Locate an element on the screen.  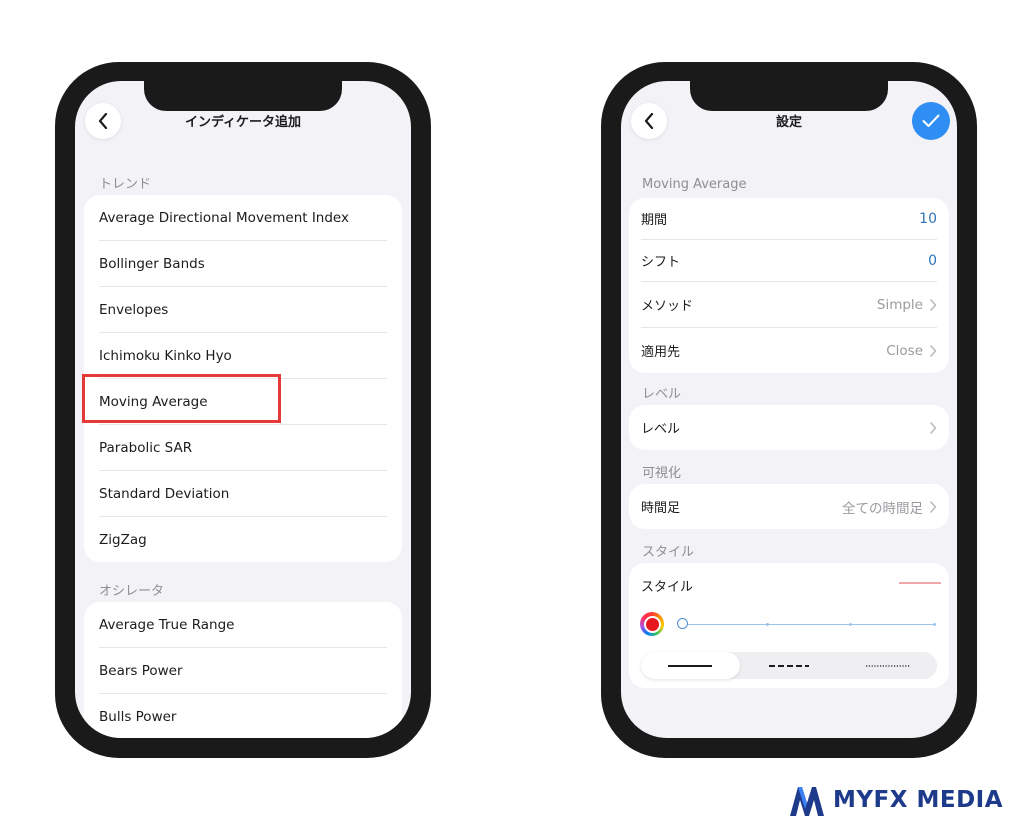
method-row: メソッド Simple is located at coordinates (789, 305).